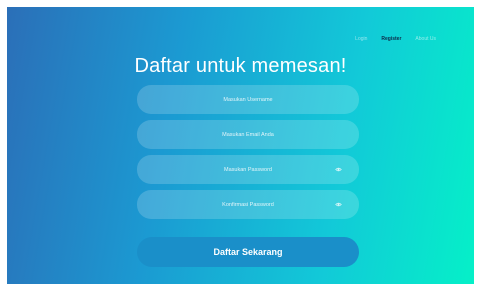  I want to click on username-field: Masukan Username, so click(248, 99).